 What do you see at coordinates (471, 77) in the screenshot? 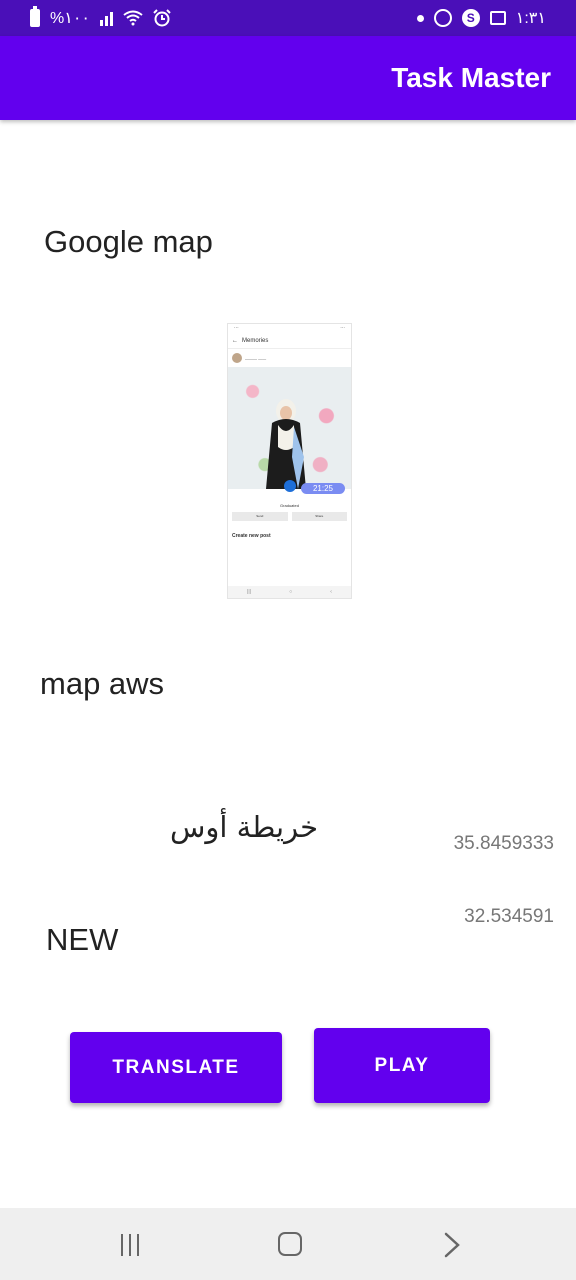
I see `app-title: Task Master` at bounding box center [471, 77].